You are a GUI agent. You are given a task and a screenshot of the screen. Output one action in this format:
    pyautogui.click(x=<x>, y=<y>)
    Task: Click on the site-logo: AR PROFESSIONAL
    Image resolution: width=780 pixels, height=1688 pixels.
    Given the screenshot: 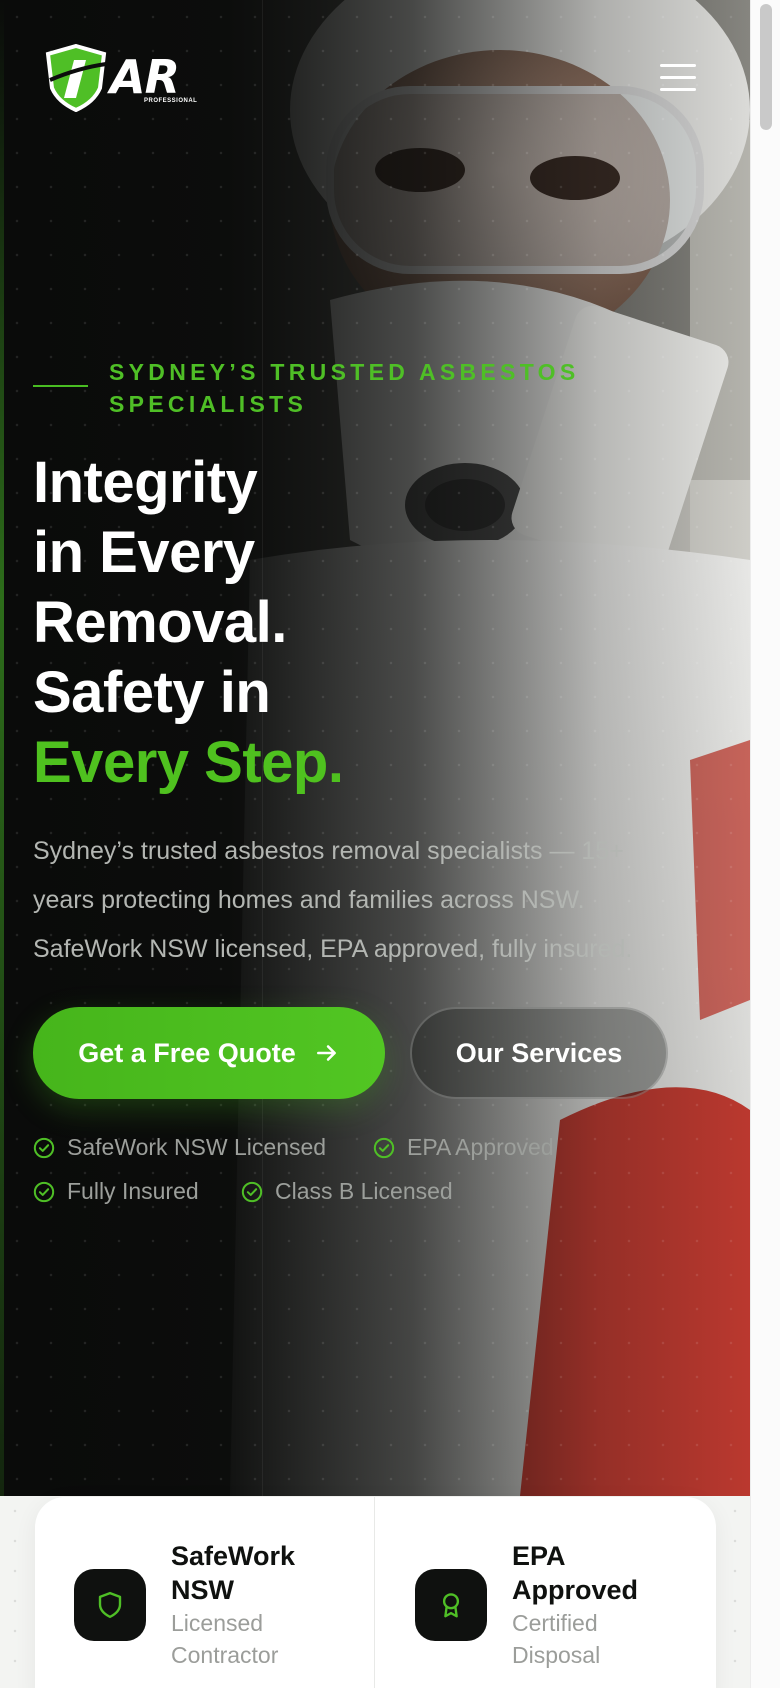 What is the action you would take?
    pyautogui.click(x=120, y=78)
    